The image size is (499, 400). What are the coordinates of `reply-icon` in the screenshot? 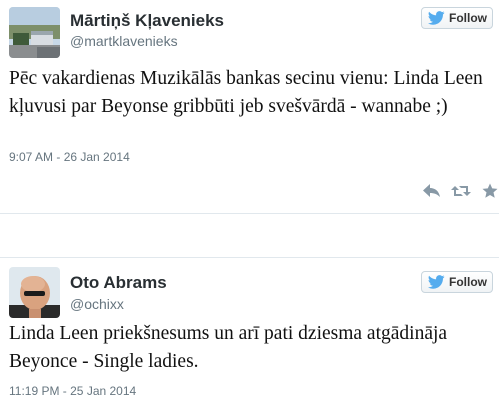 It's located at (432, 191).